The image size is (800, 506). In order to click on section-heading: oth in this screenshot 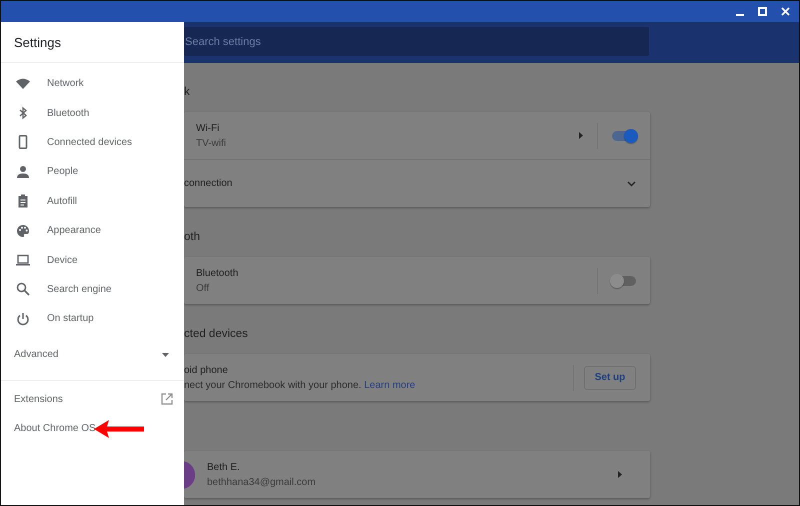, I will do `click(192, 237)`.